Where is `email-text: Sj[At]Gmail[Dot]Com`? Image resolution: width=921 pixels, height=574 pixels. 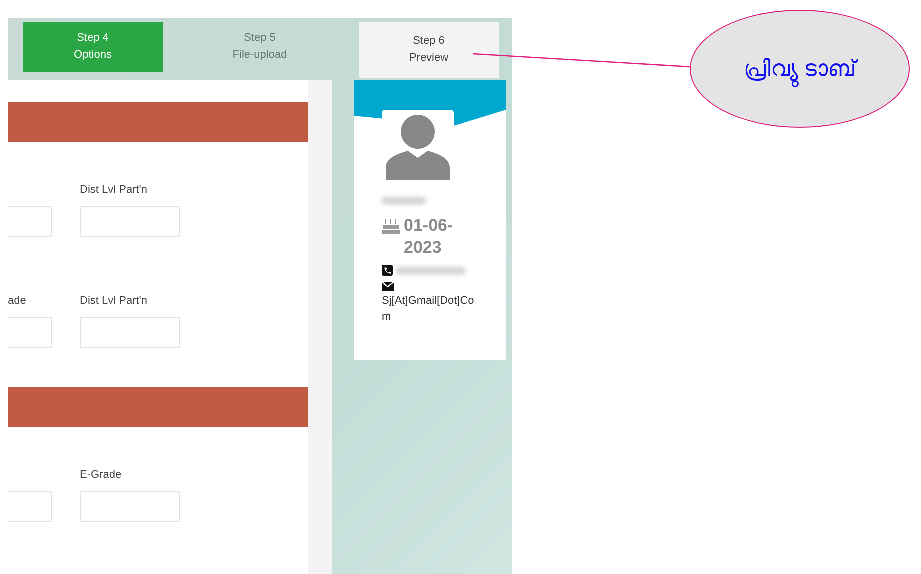 email-text: Sj[At]Gmail[Dot]Com is located at coordinates (429, 309).